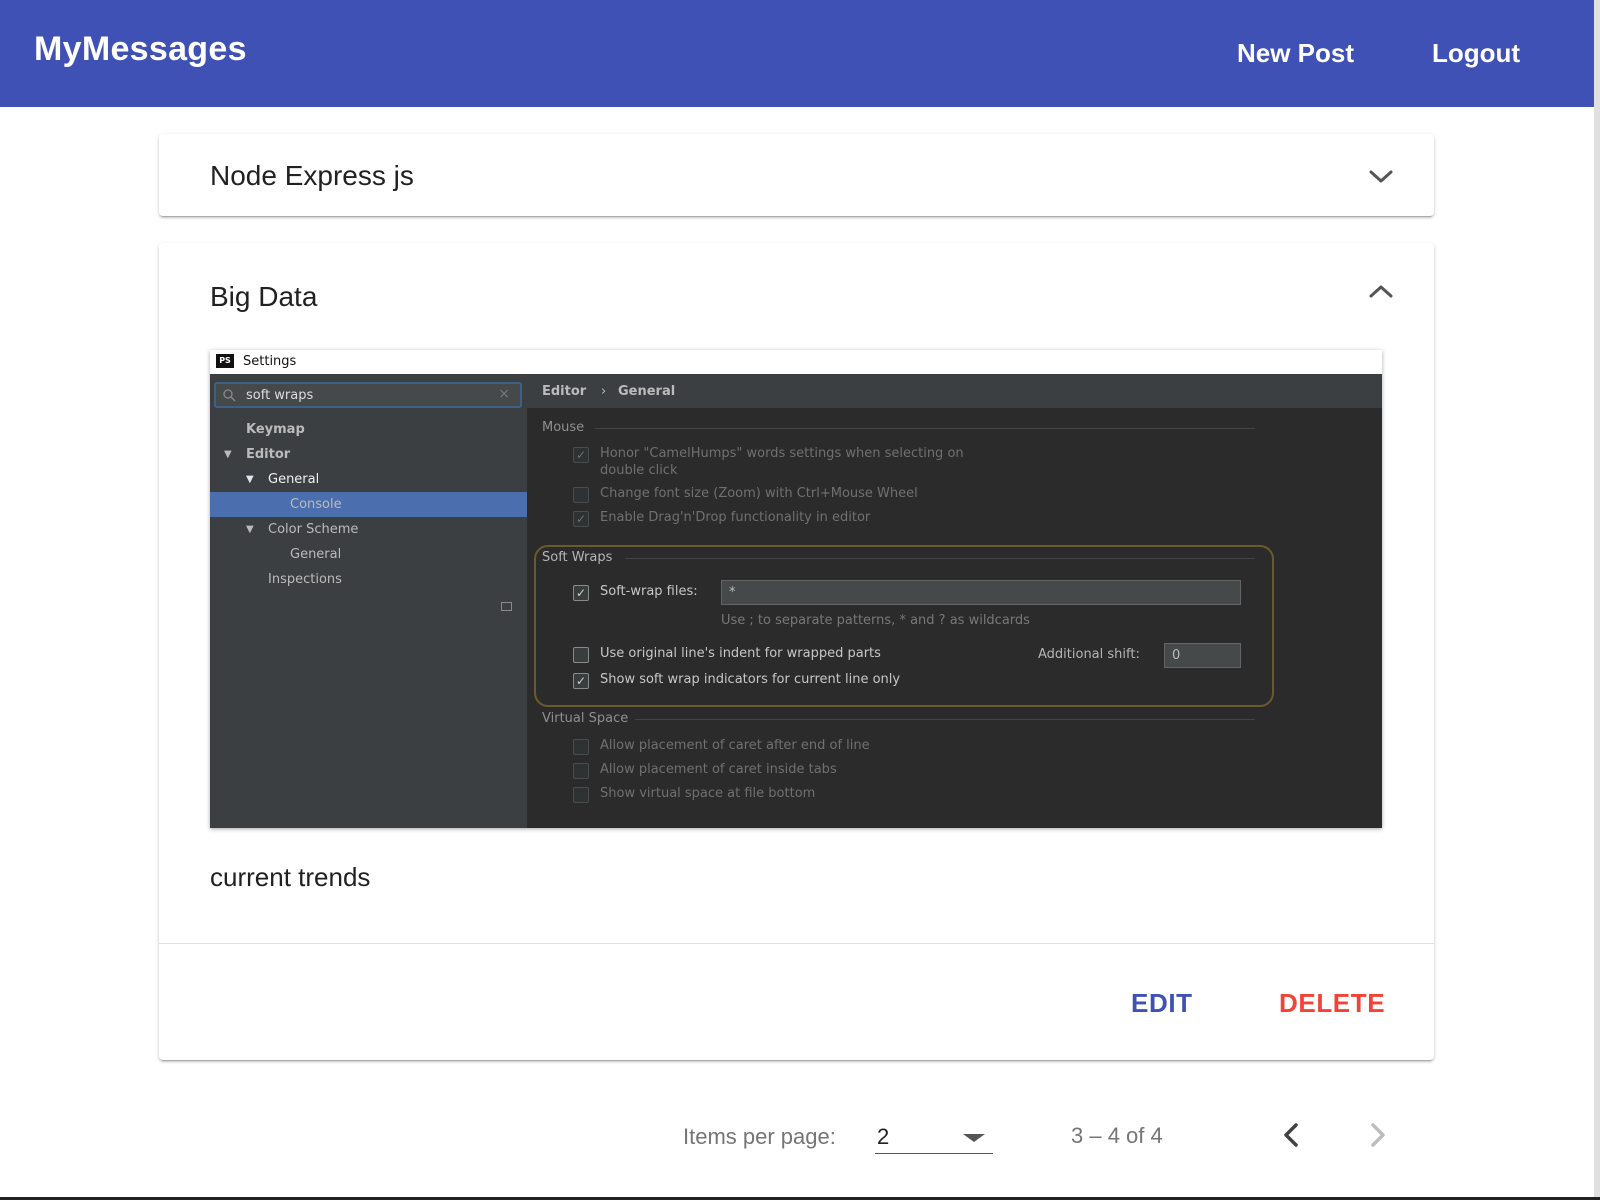  I want to click on paginator: Items per page: 2 3 – 4 of 4, so click(800, 1135).